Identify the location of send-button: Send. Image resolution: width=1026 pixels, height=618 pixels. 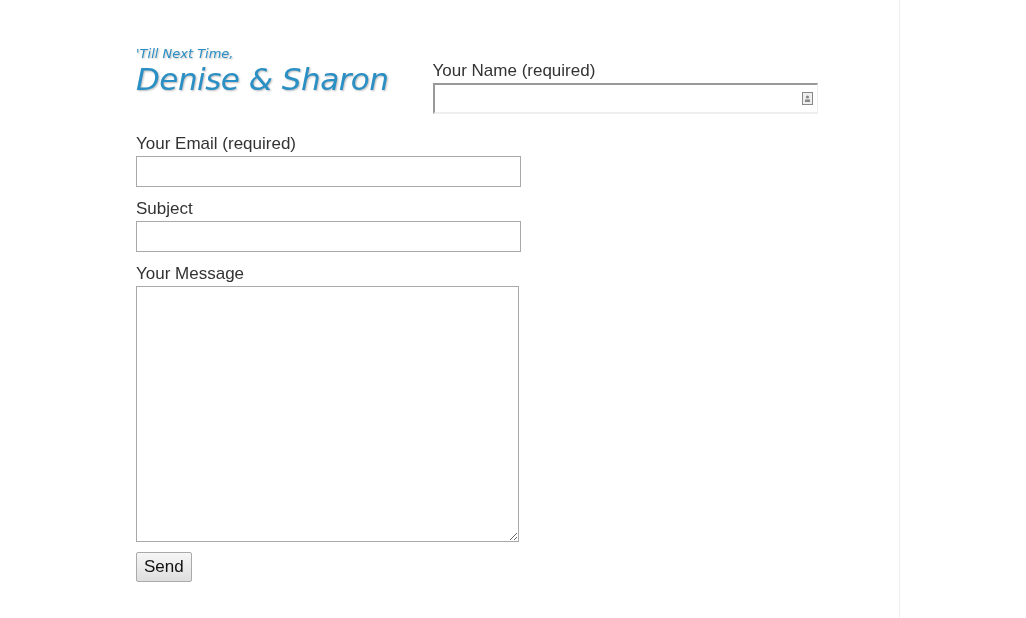
(164, 567).